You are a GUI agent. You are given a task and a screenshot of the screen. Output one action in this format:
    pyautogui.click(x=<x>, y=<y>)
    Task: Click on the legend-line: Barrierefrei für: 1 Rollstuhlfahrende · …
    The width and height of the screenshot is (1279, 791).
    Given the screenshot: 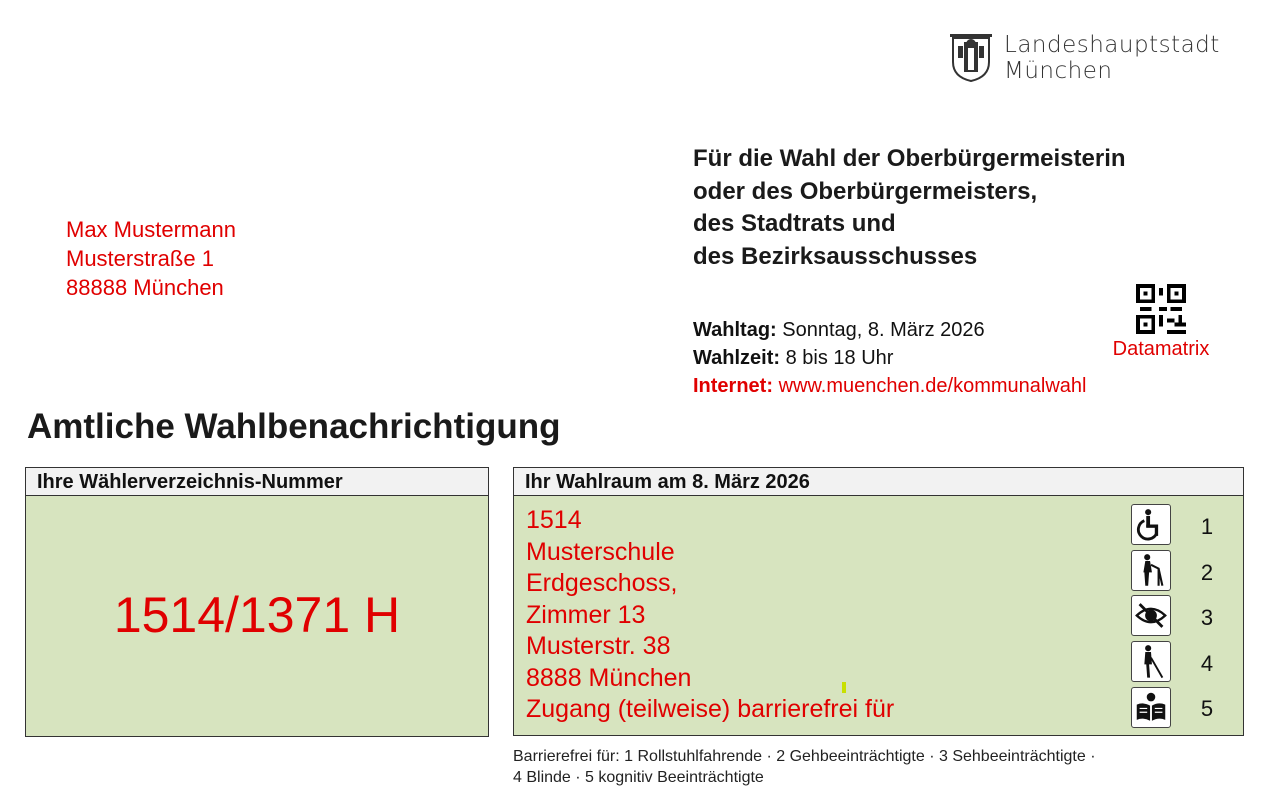 What is the action you would take?
    pyautogui.click(x=804, y=756)
    